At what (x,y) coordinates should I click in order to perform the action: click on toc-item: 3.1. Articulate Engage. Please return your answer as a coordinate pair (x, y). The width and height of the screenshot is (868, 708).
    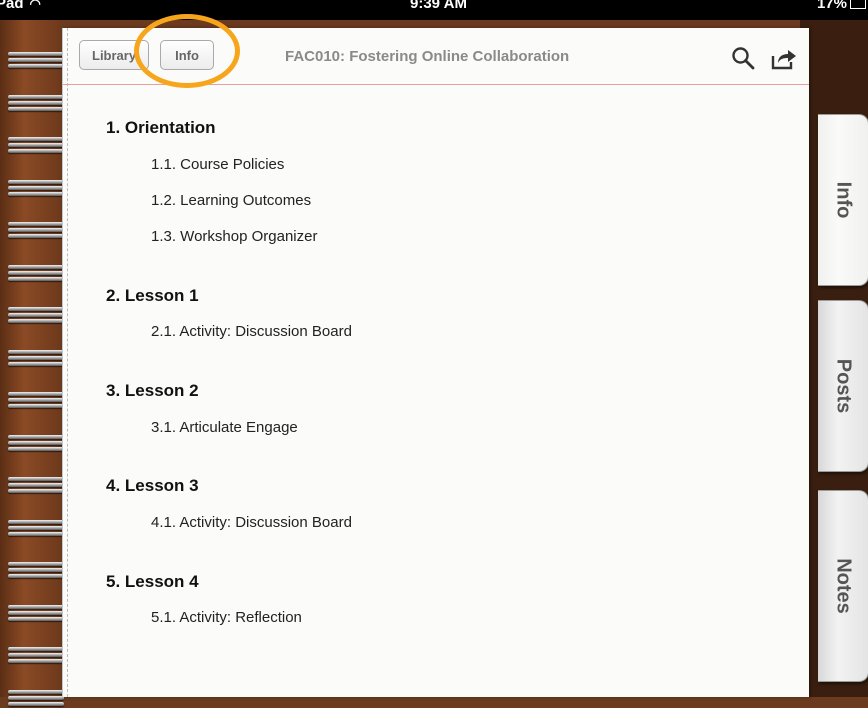
    Looking at the image, I should click on (224, 427).